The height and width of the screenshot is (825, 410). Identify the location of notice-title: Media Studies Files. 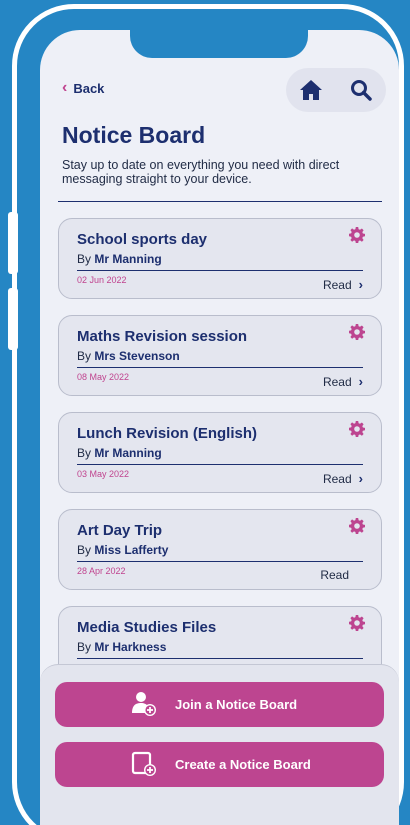
(147, 627).